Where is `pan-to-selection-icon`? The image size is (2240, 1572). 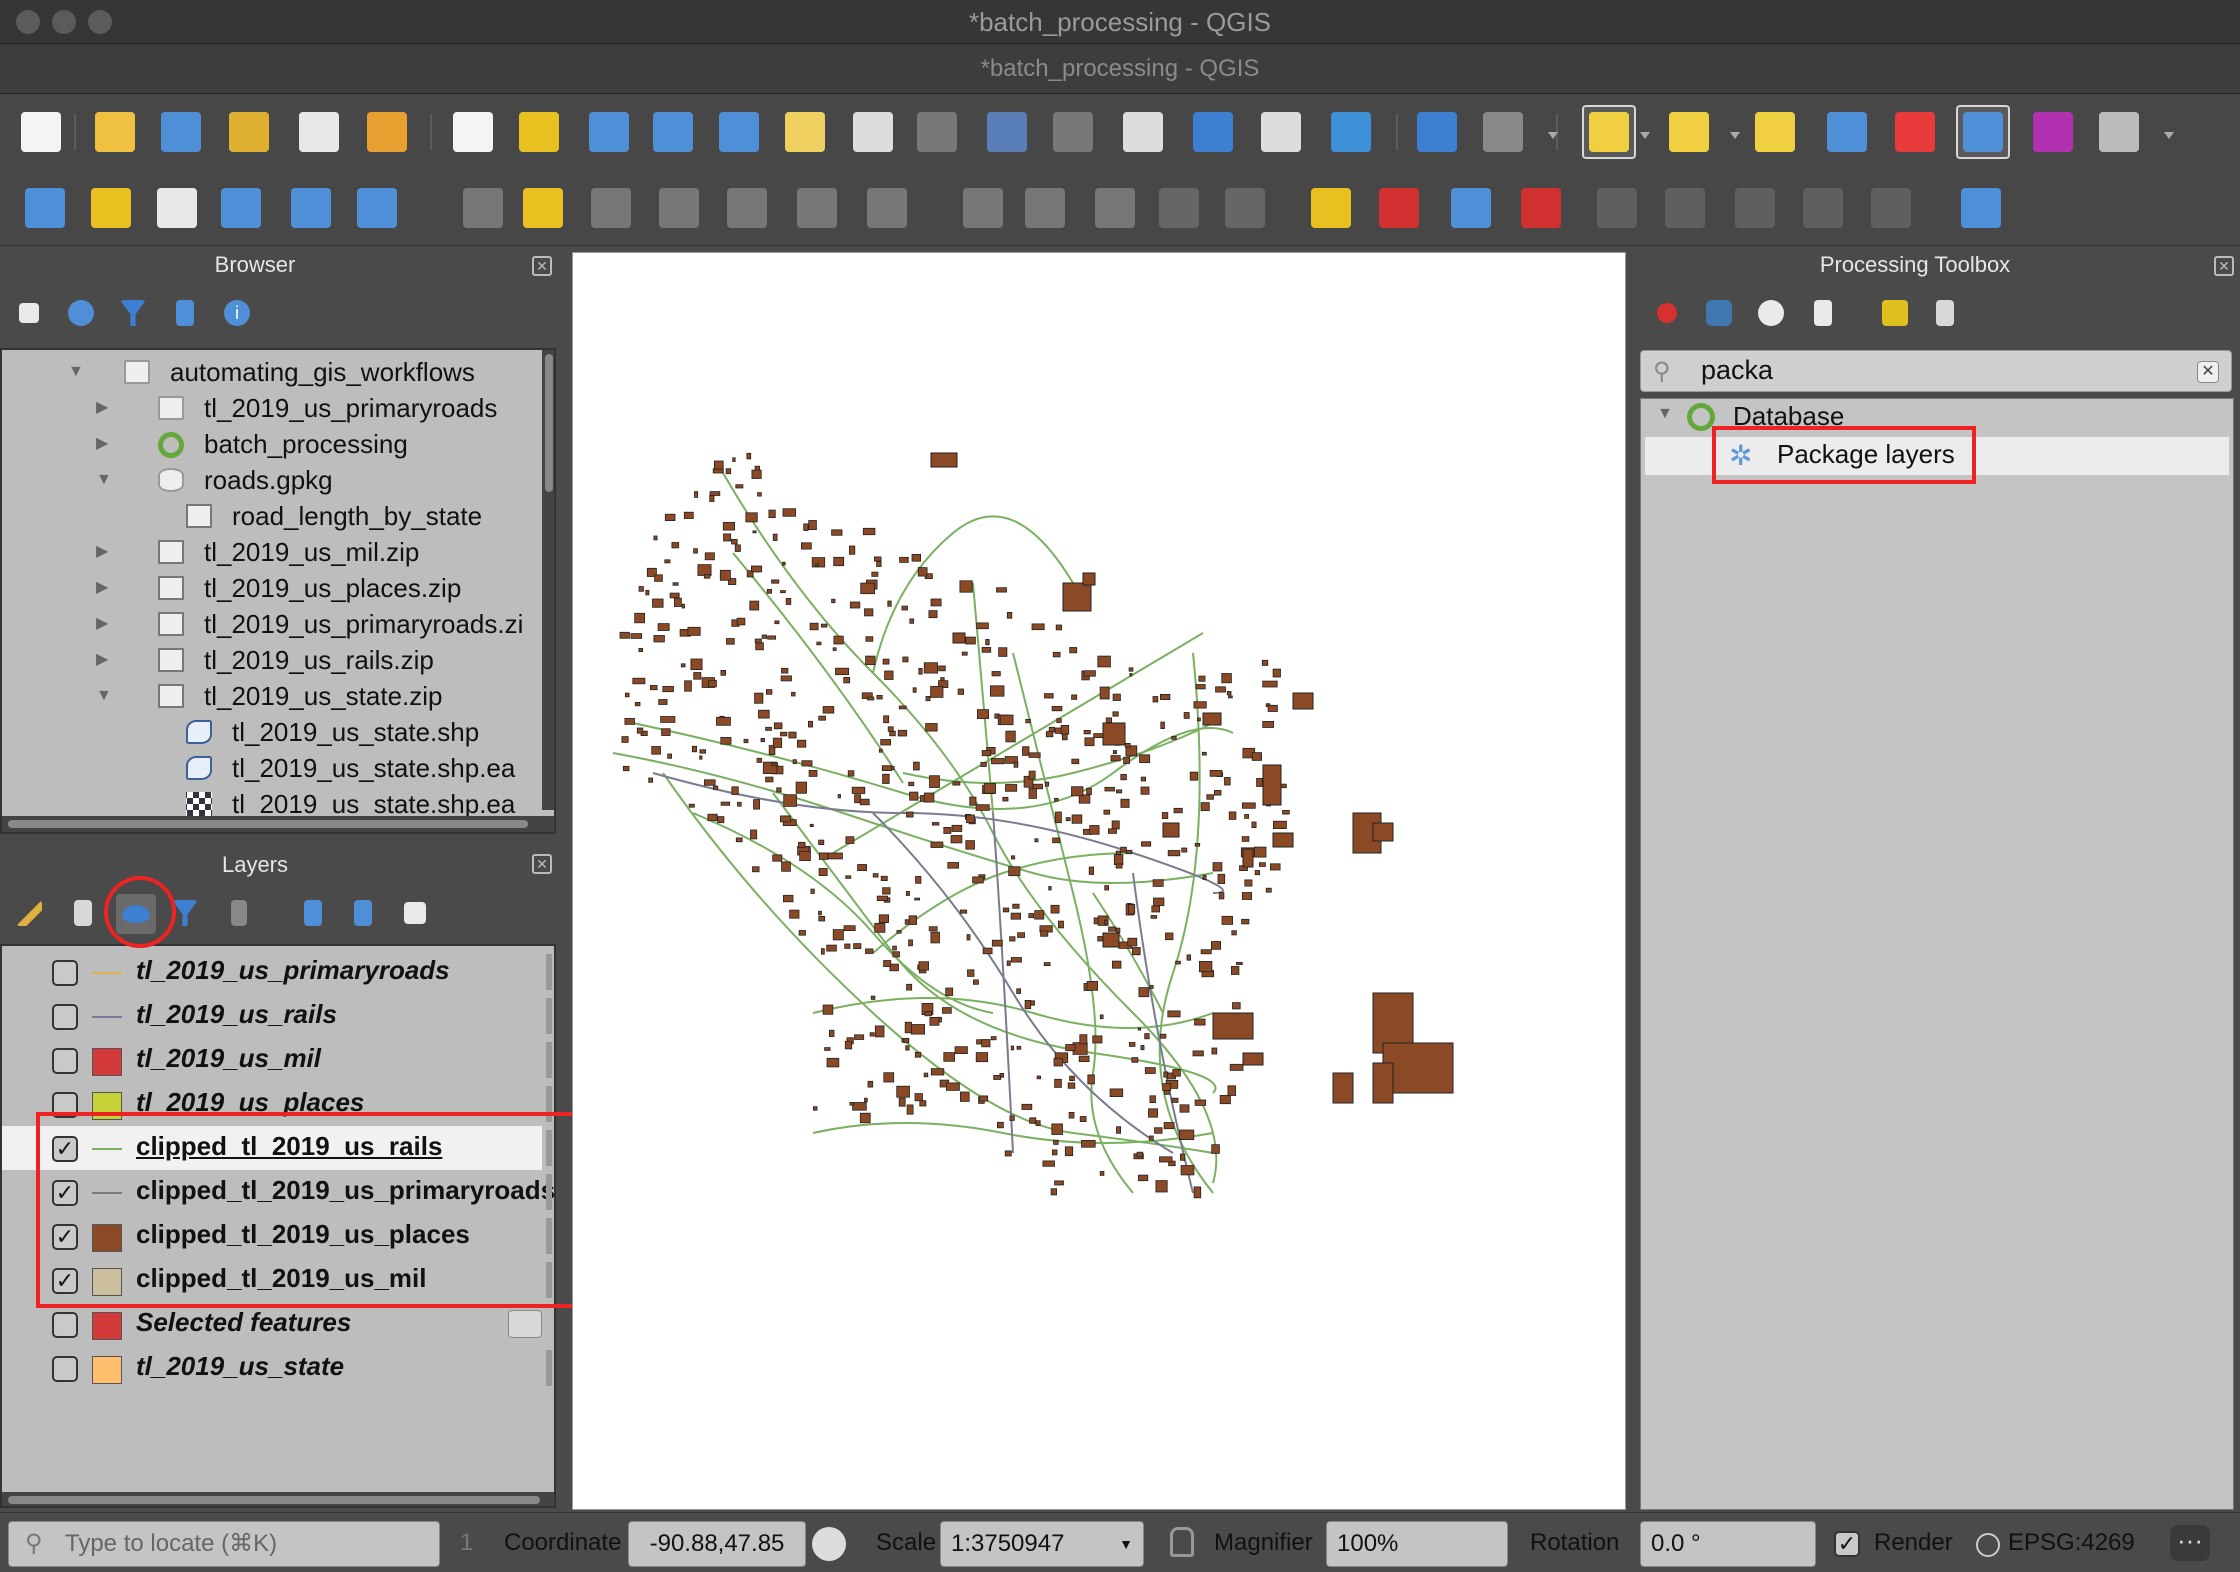
pan-to-selection-icon is located at coordinates (539, 132).